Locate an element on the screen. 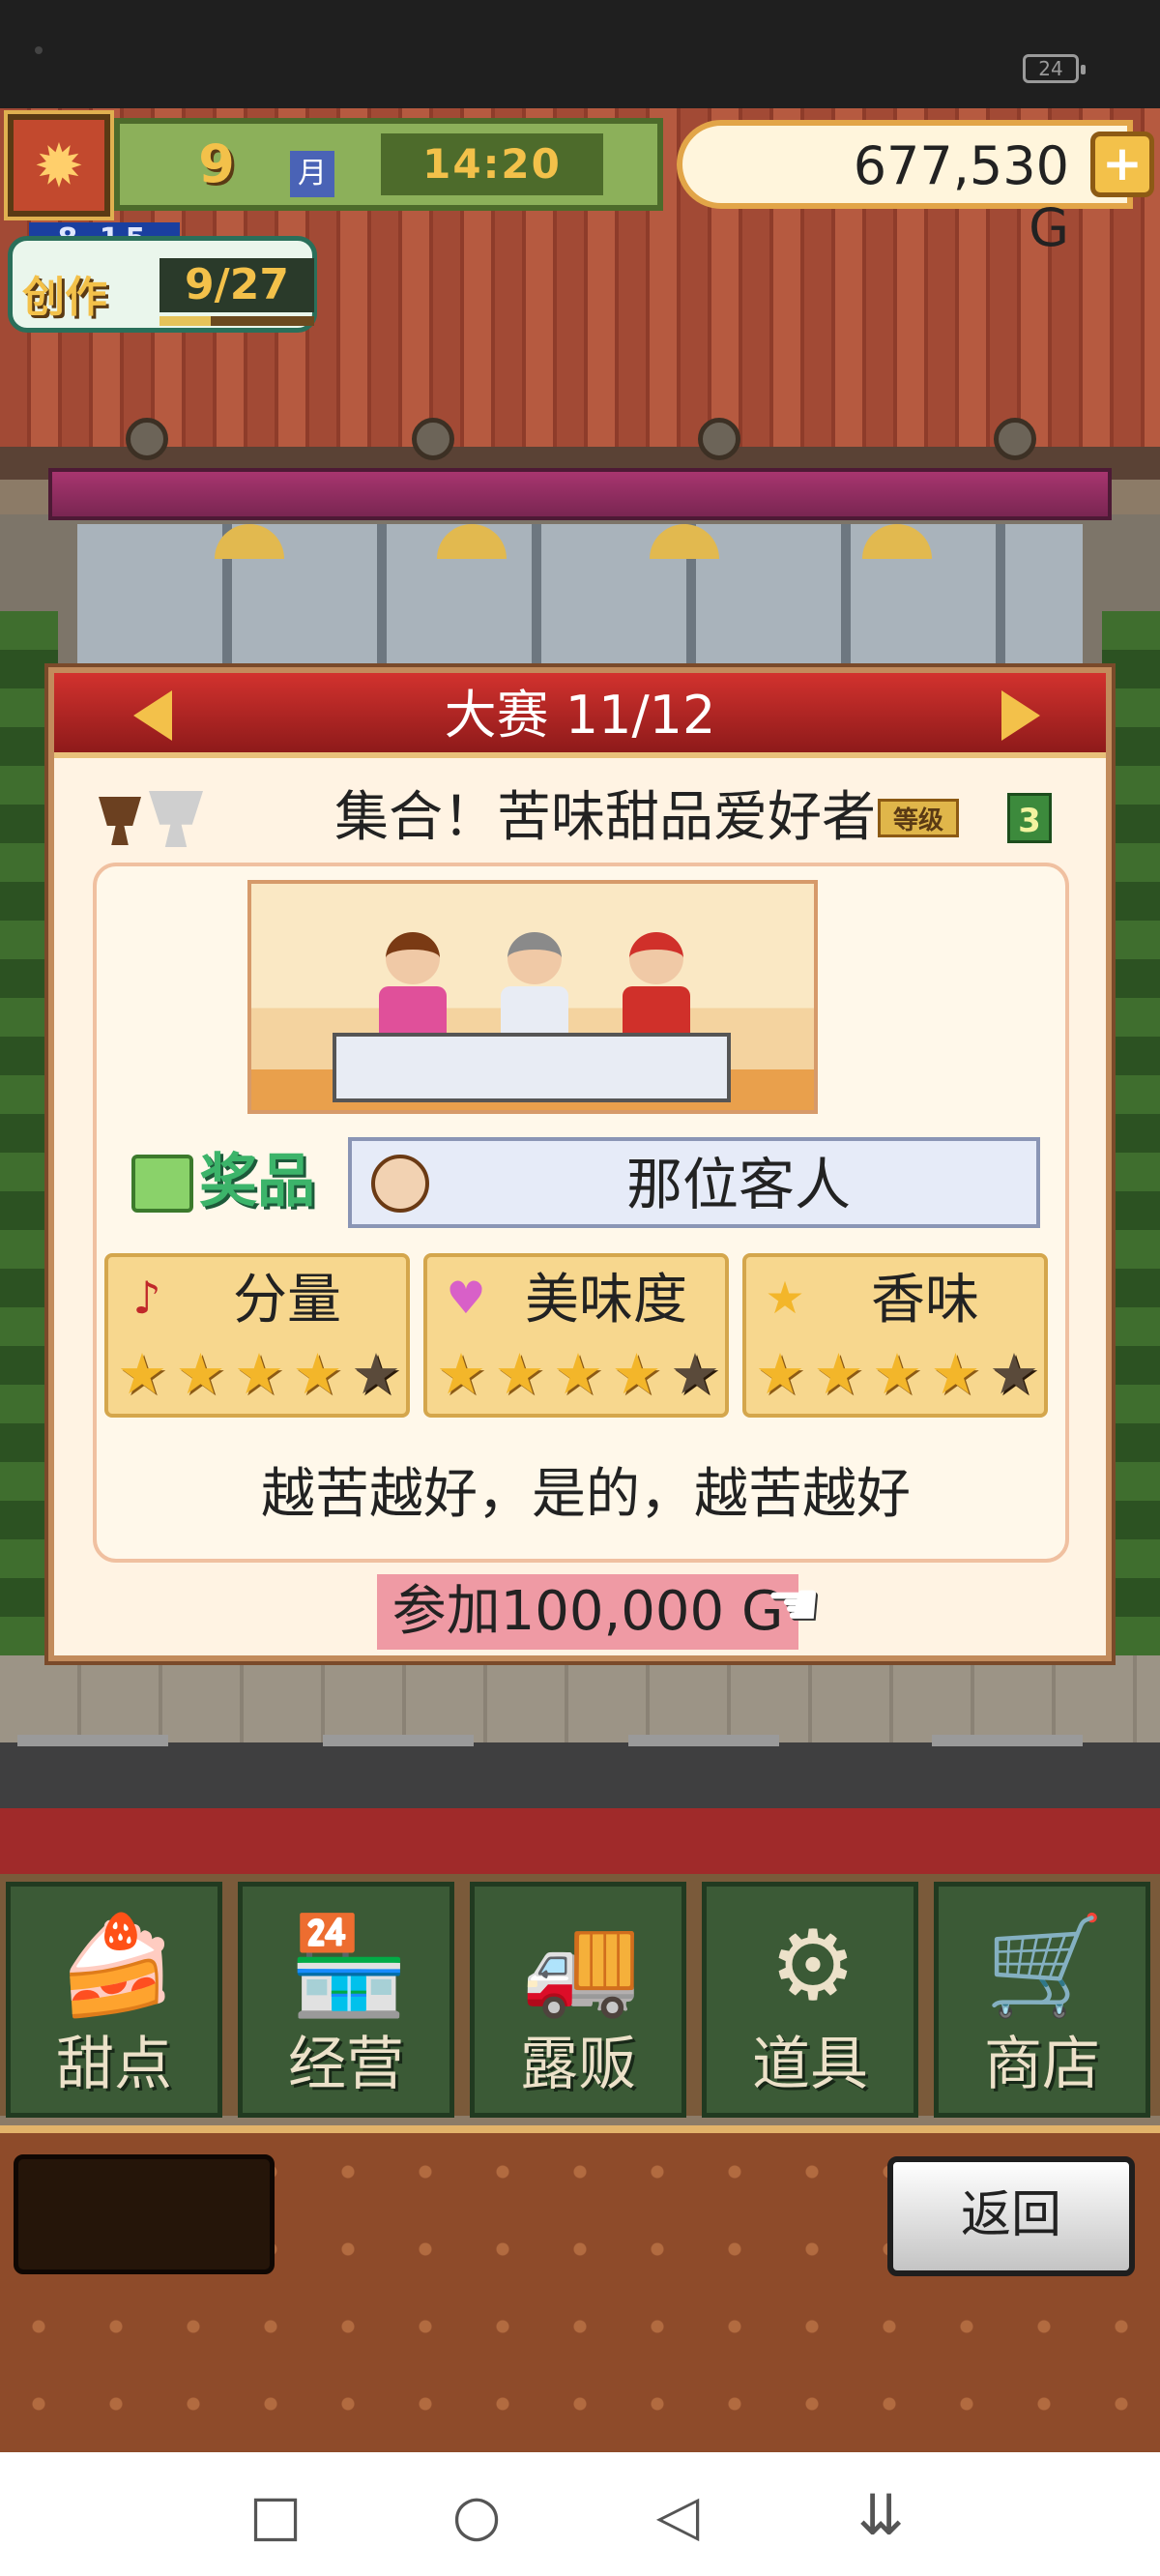  prize-label: 奖品 is located at coordinates (257, 1181).